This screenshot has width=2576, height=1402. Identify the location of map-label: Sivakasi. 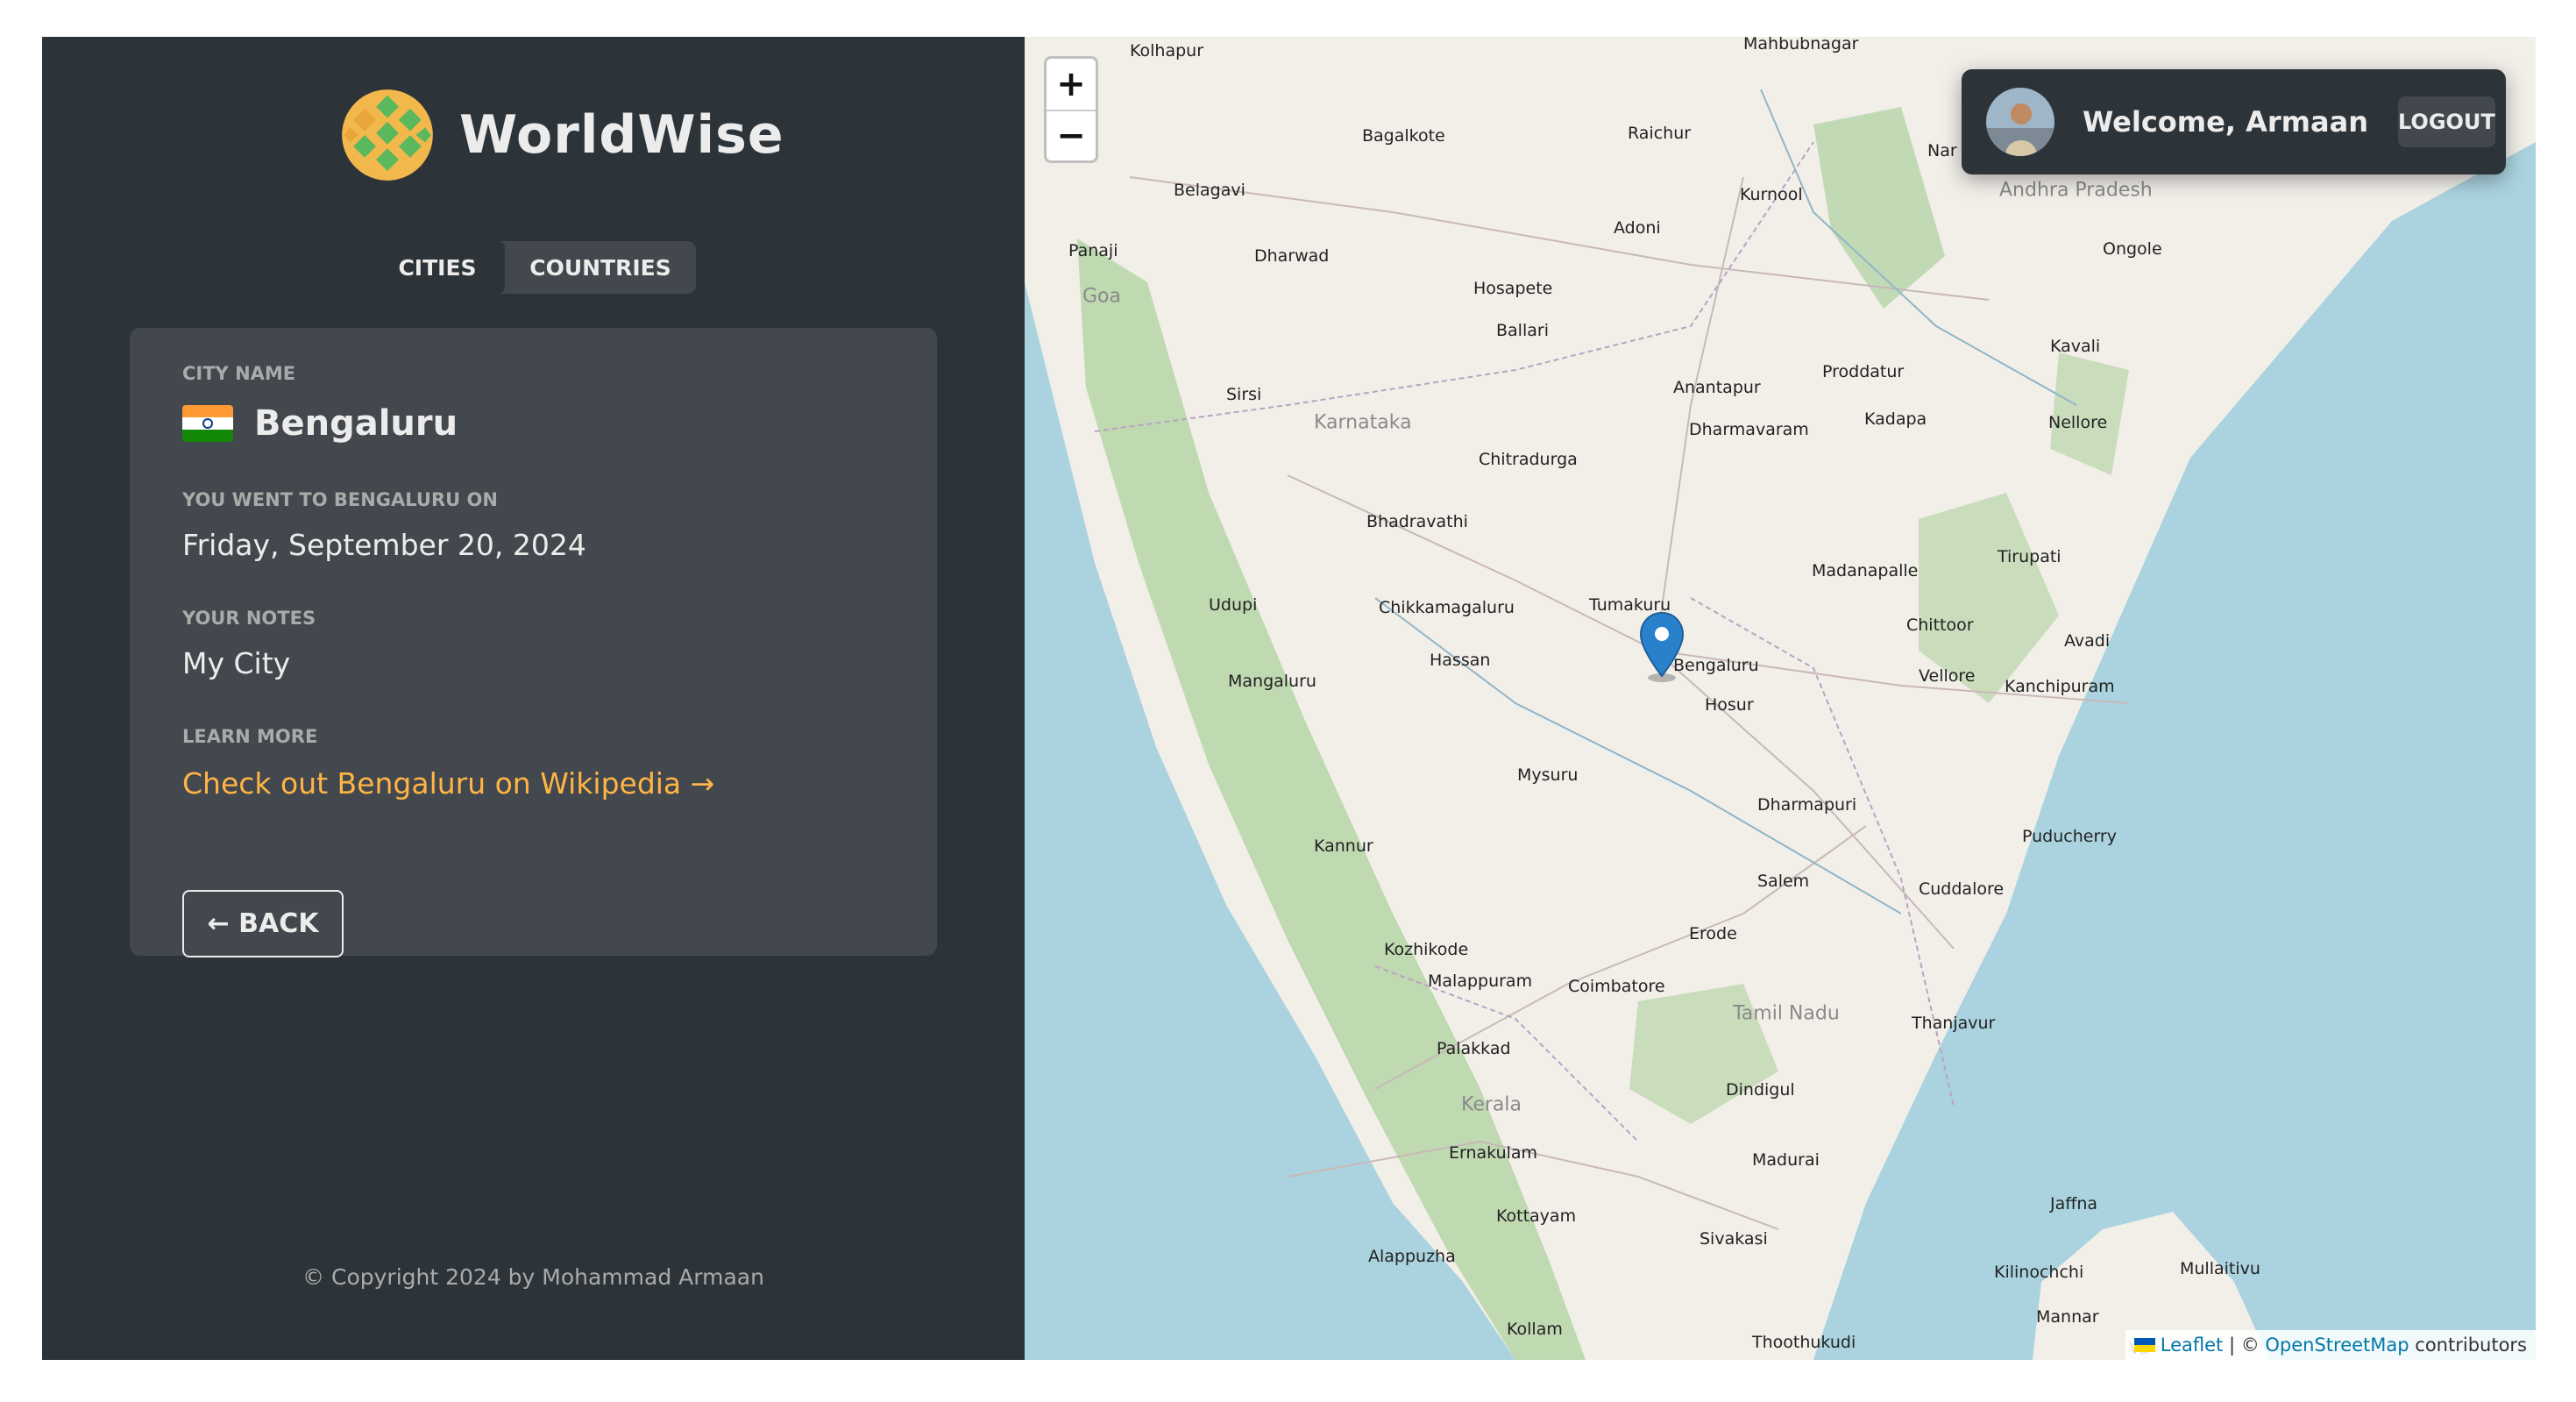
(1734, 1239).